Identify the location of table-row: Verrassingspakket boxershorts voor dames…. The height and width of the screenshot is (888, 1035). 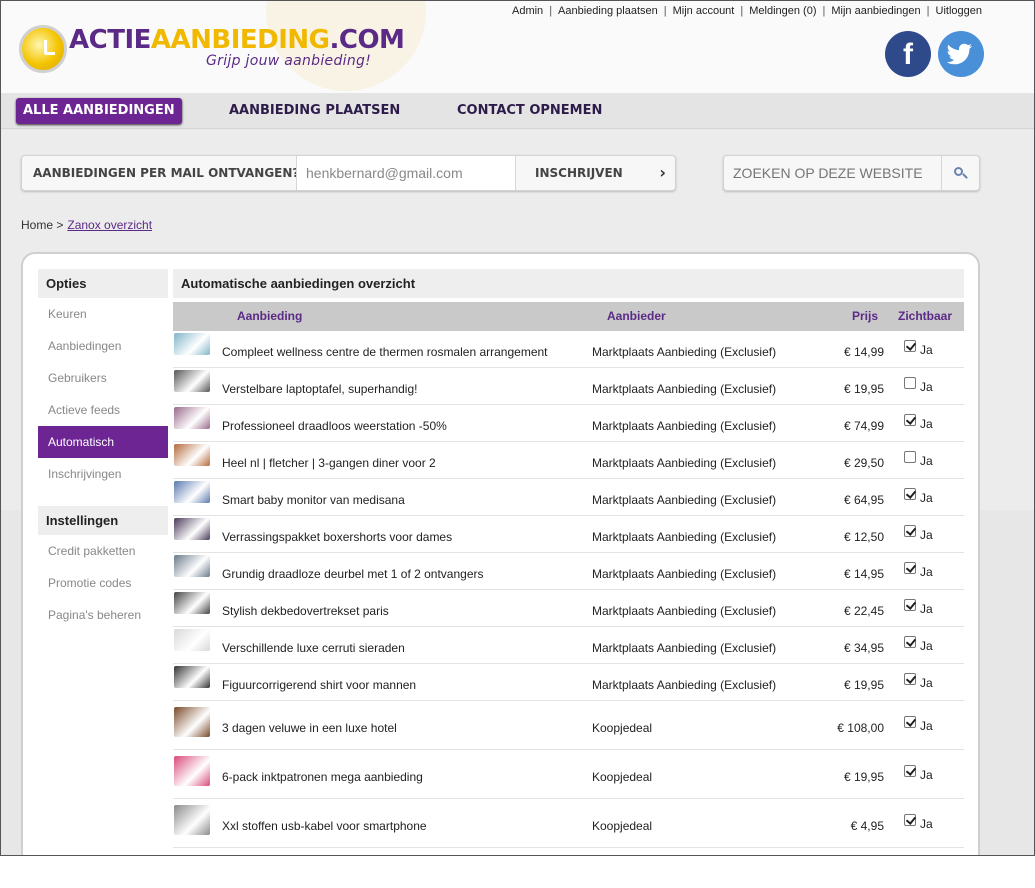
(568, 534).